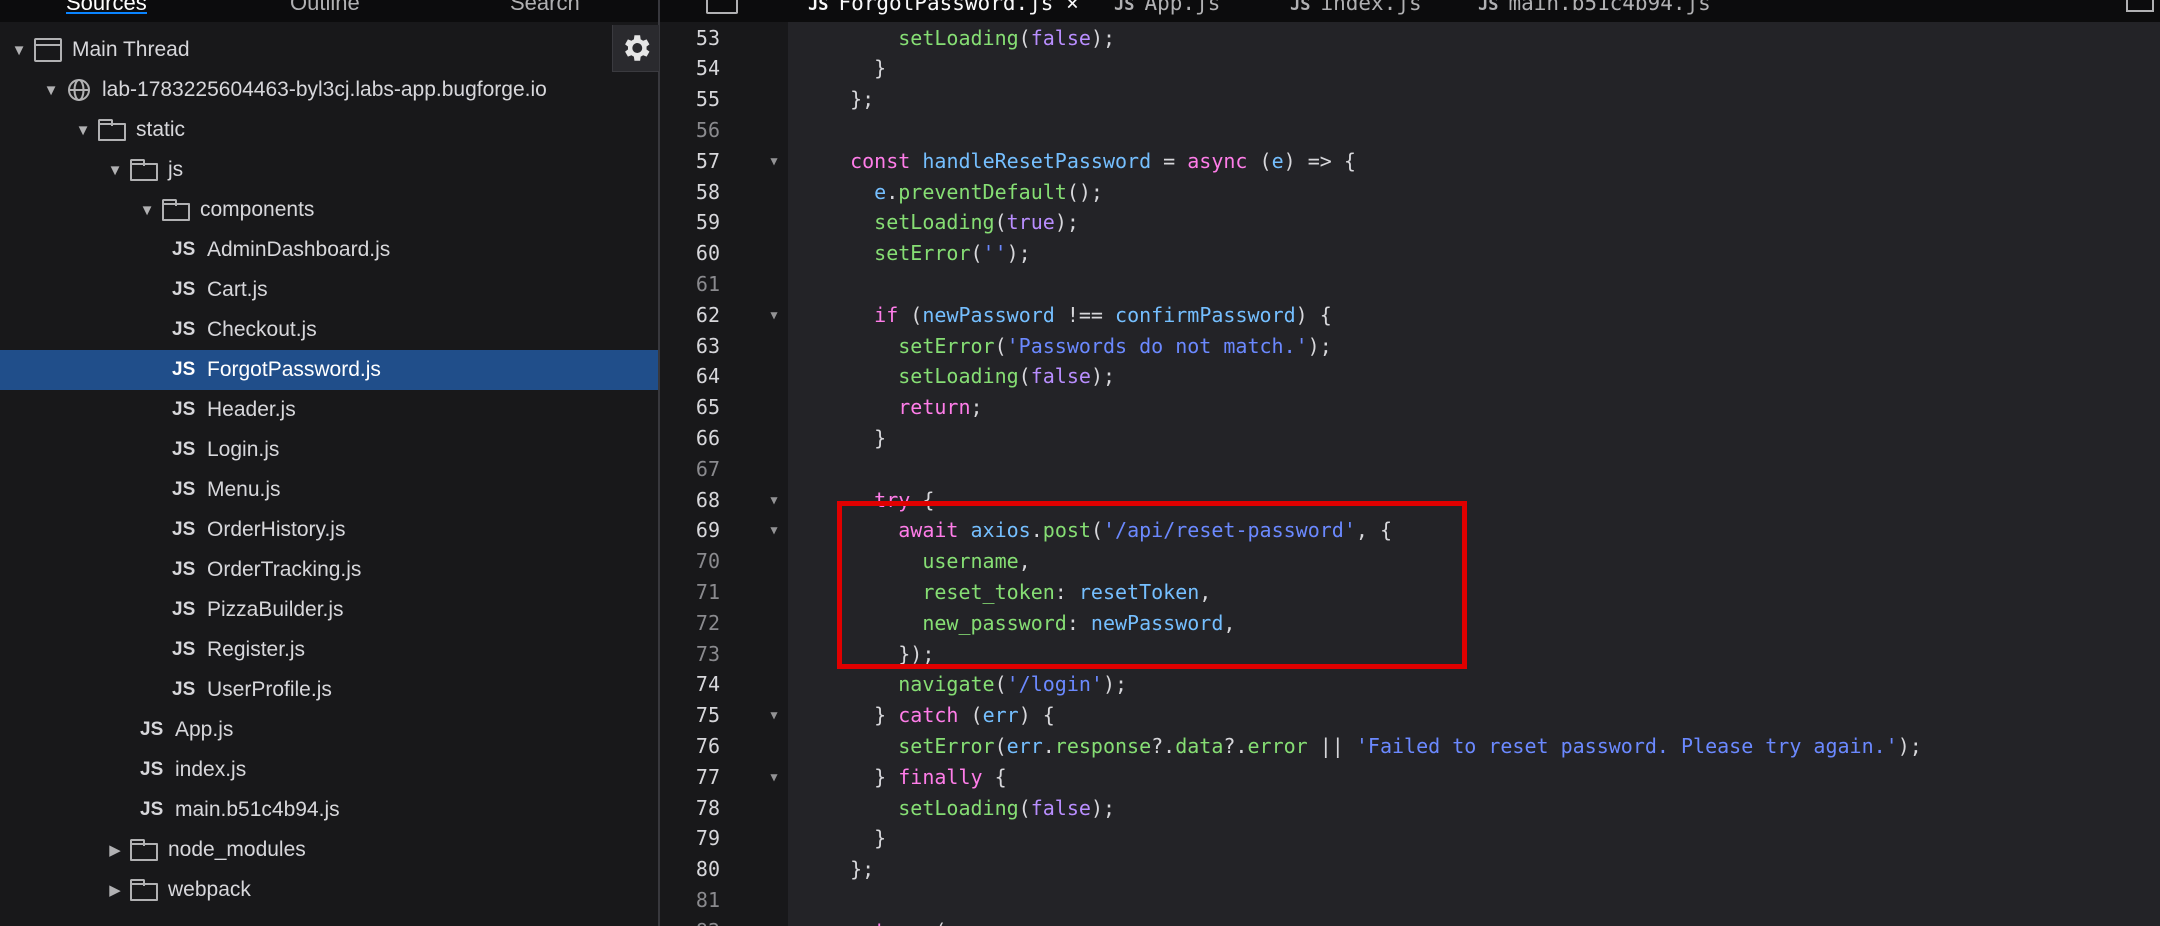 This screenshot has width=2160, height=926. I want to click on editor-tab-index: JS index.js, so click(1356, 10).